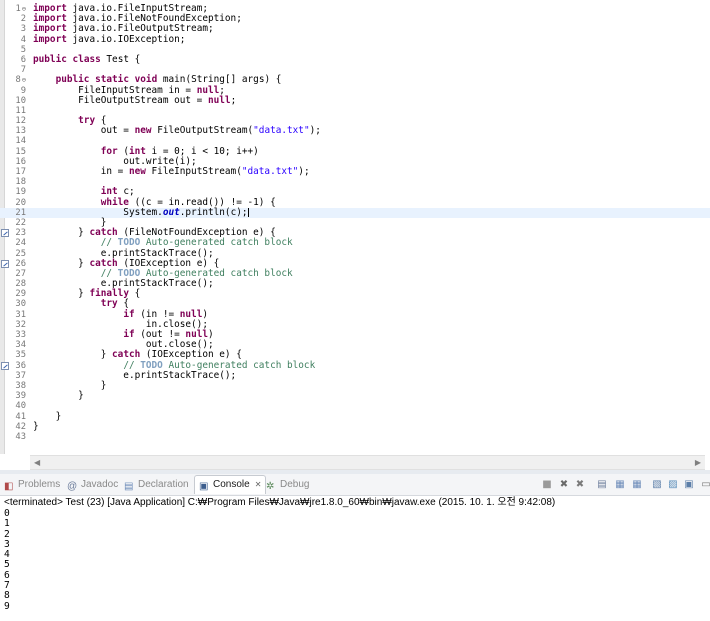  Describe the element at coordinates (23, 29) in the screenshot. I see `line-number: 3` at that location.